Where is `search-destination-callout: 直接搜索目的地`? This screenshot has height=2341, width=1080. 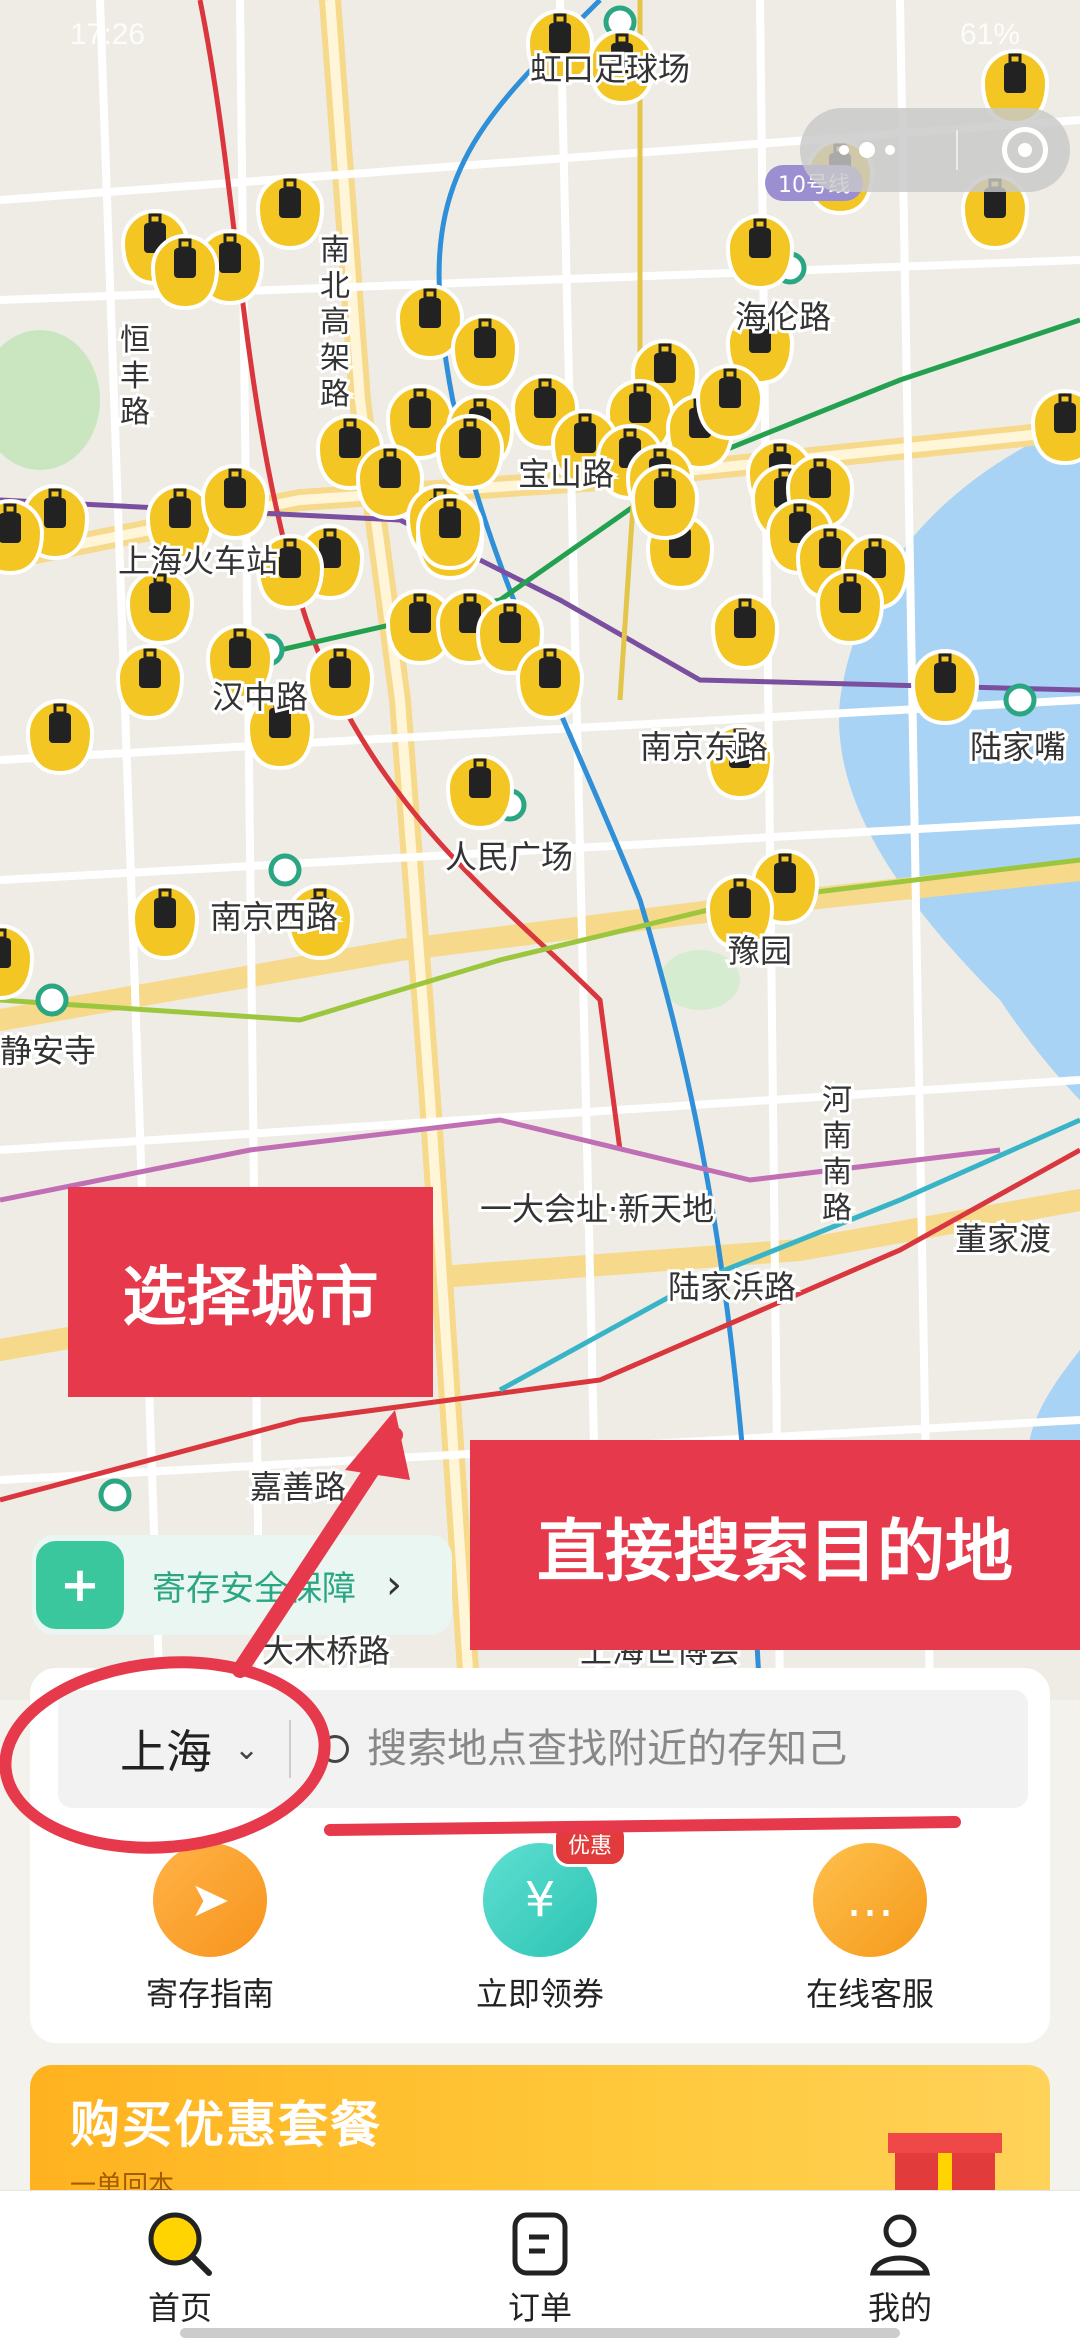
search-destination-callout: 直接搜索目的地 is located at coordinates (775, 1545).